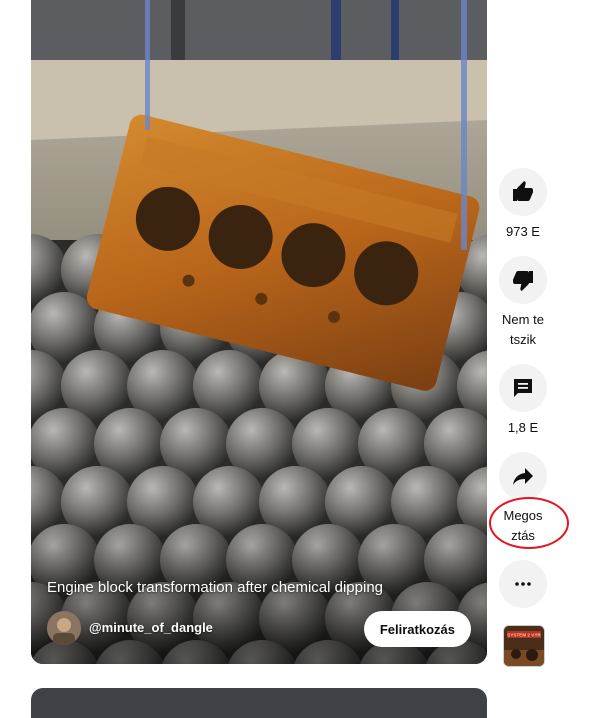  I want to click on comment-icon, so click(523, 388).